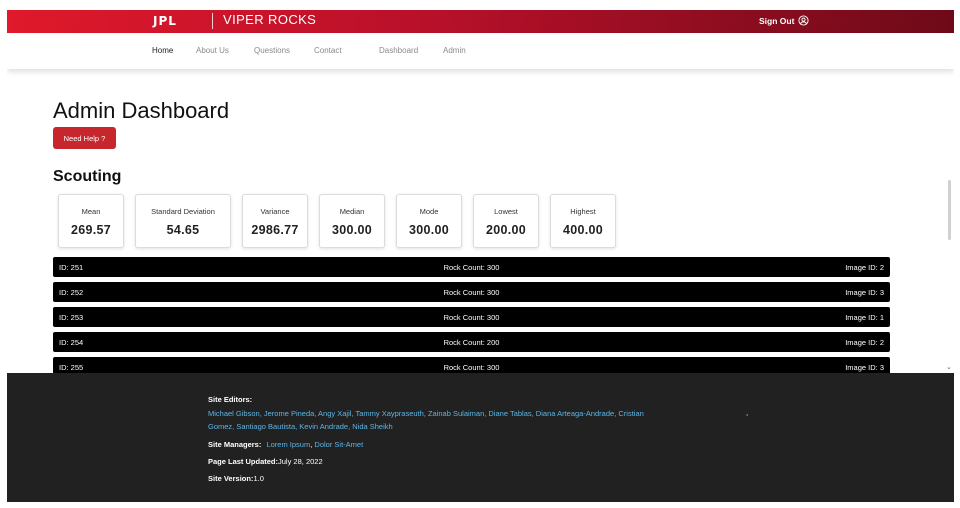 This screenshot has width=960, height=508. What do you see at coordinates (352, 221) in the screenshot?
I see `stat-card-median: Median 300.00` at bounding box center [352, 221].